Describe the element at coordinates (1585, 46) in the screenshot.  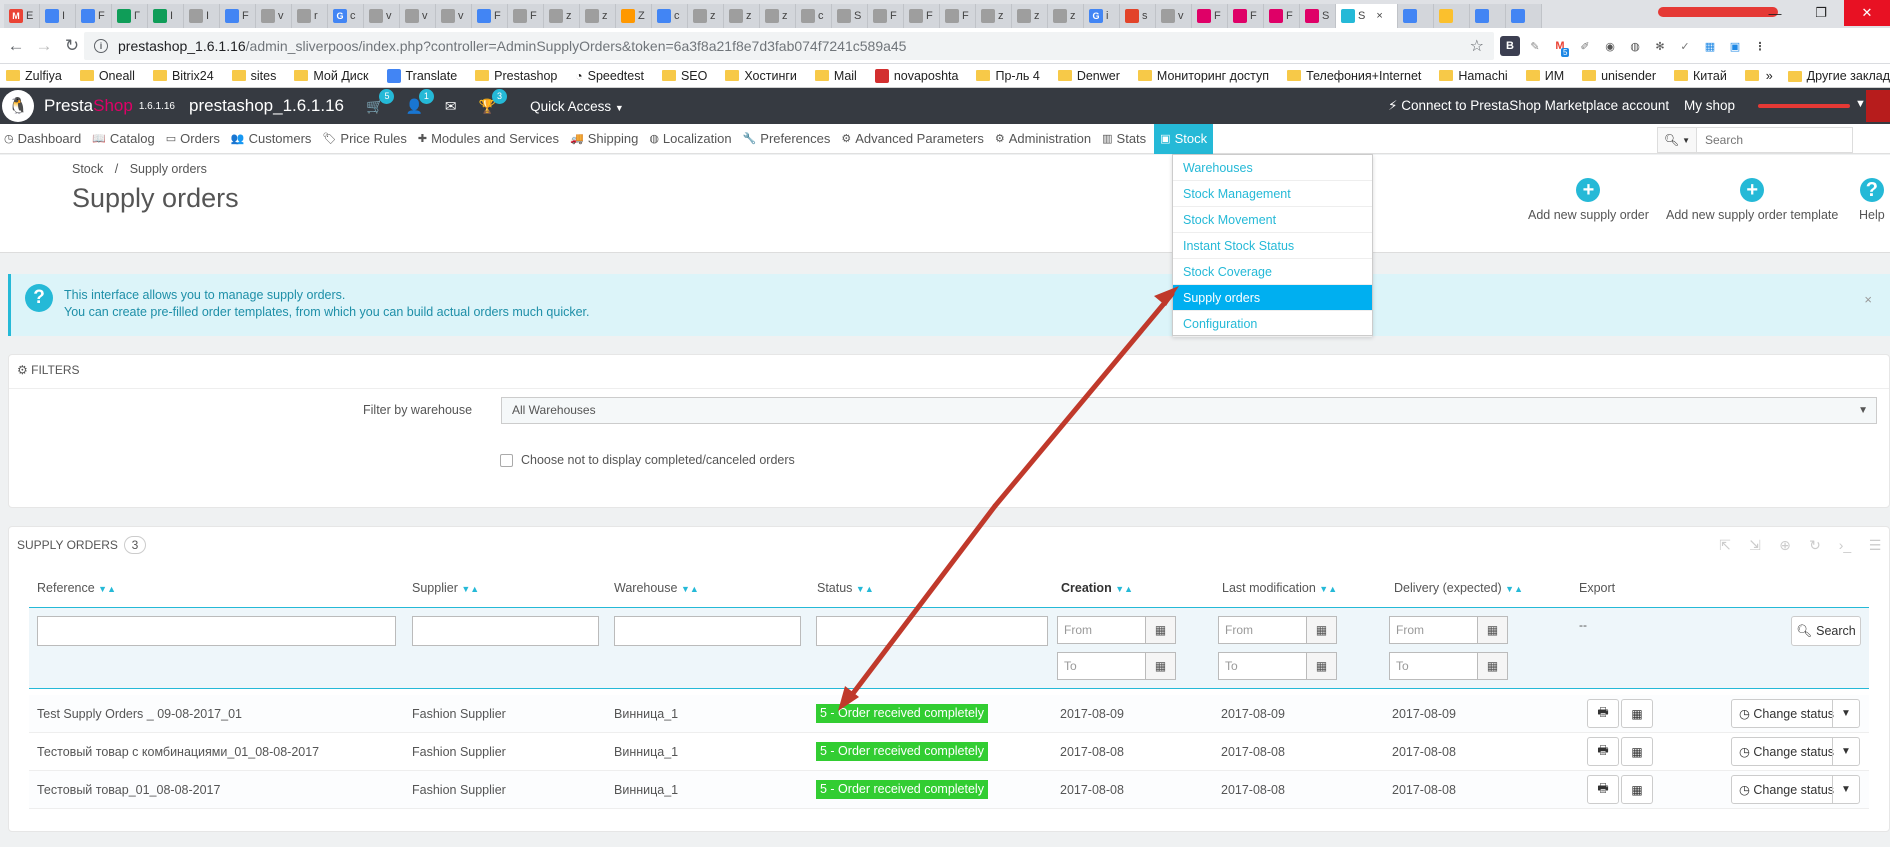
I see `edit-icon: ✐` at that location.